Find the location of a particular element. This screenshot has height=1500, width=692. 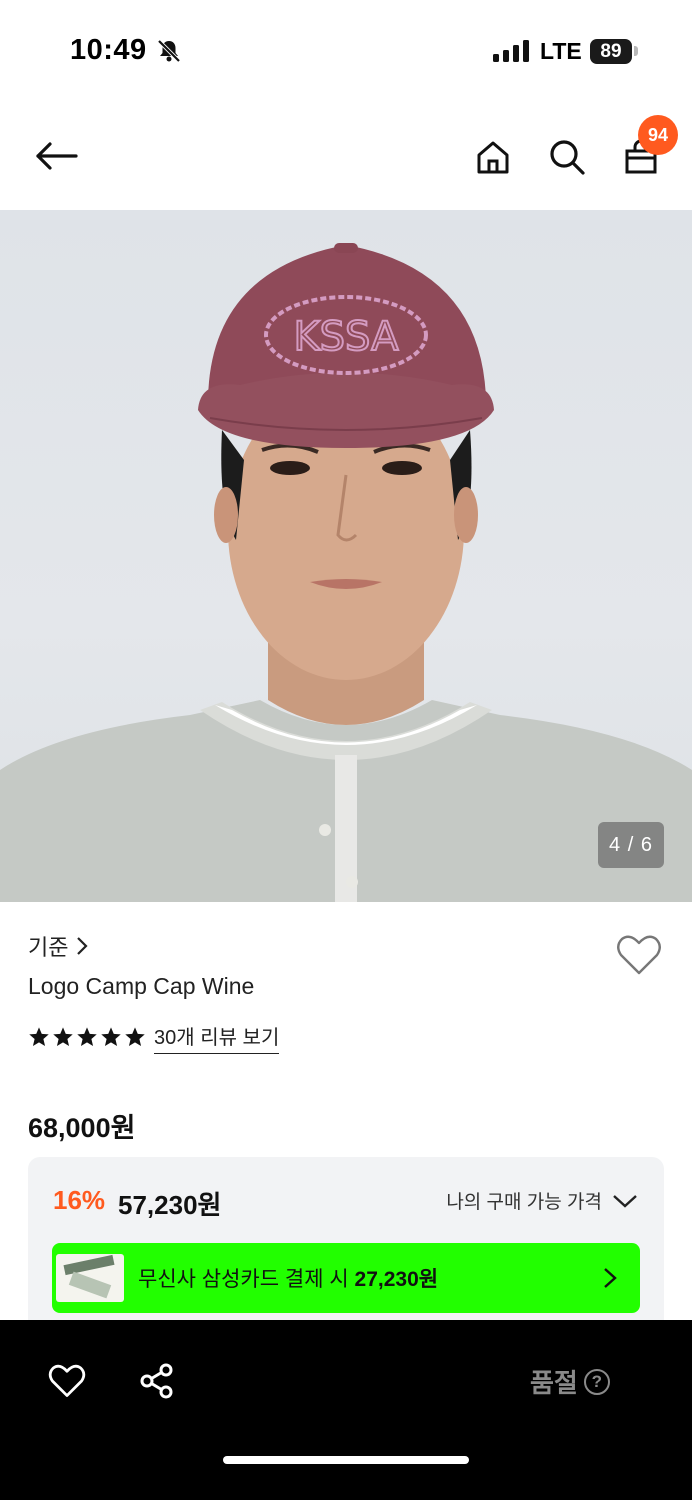

star-rating is located at coordinates (87, 1037).